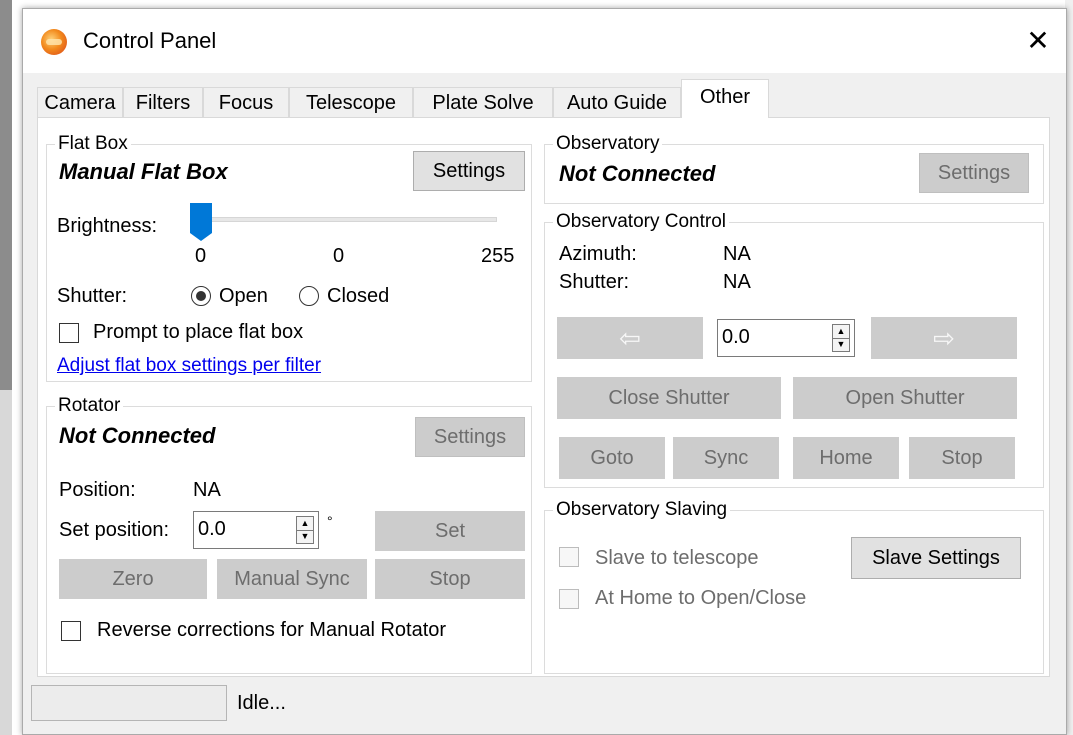  I want to click on azimuth-label: Azimuth:, so click(598, 254).